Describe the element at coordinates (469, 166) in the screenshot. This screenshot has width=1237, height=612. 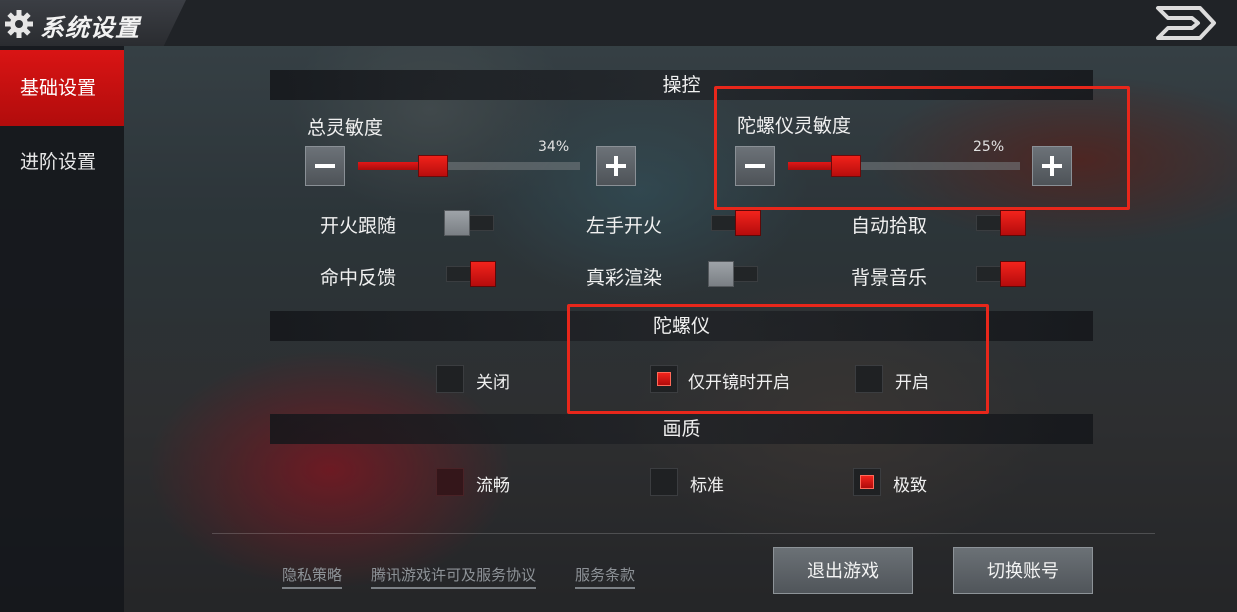
I see `total-sensitivity-slider` at that location.